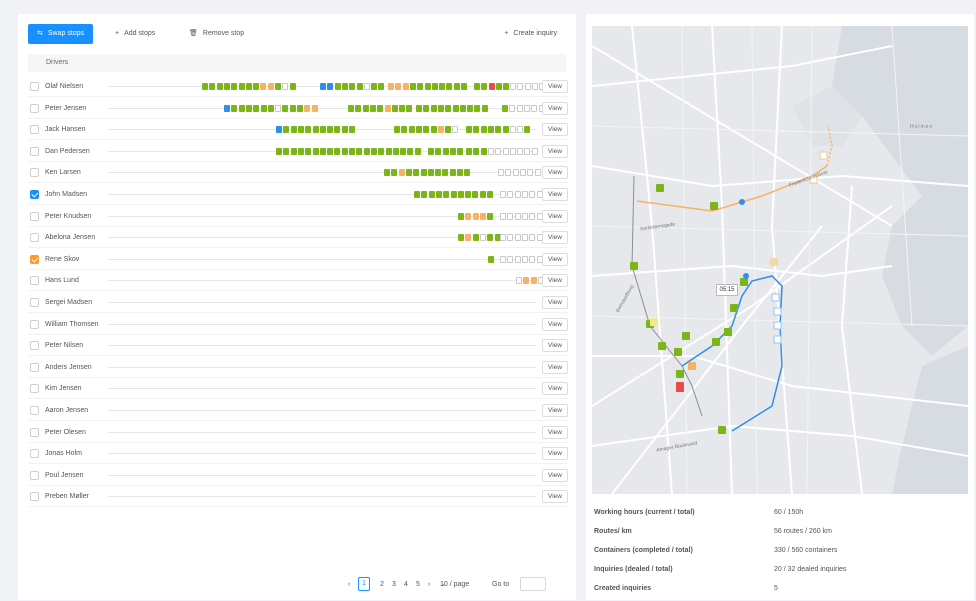  I want to click on create-inquiry-button: + Create inquiry, so click(530, 34).